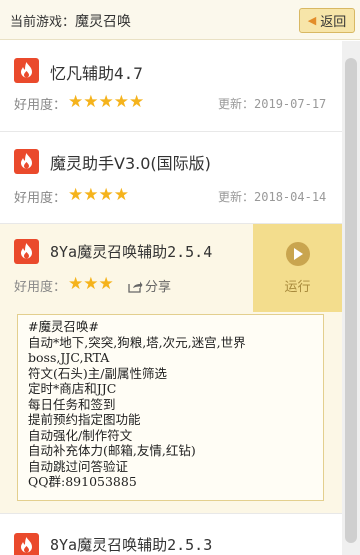 Image resolution: width=360 pixels, height=555 pixels. What do you see at coordinates (297, 253) in the screenshot?
I see `play-icon` at bounding box center [297, 253].